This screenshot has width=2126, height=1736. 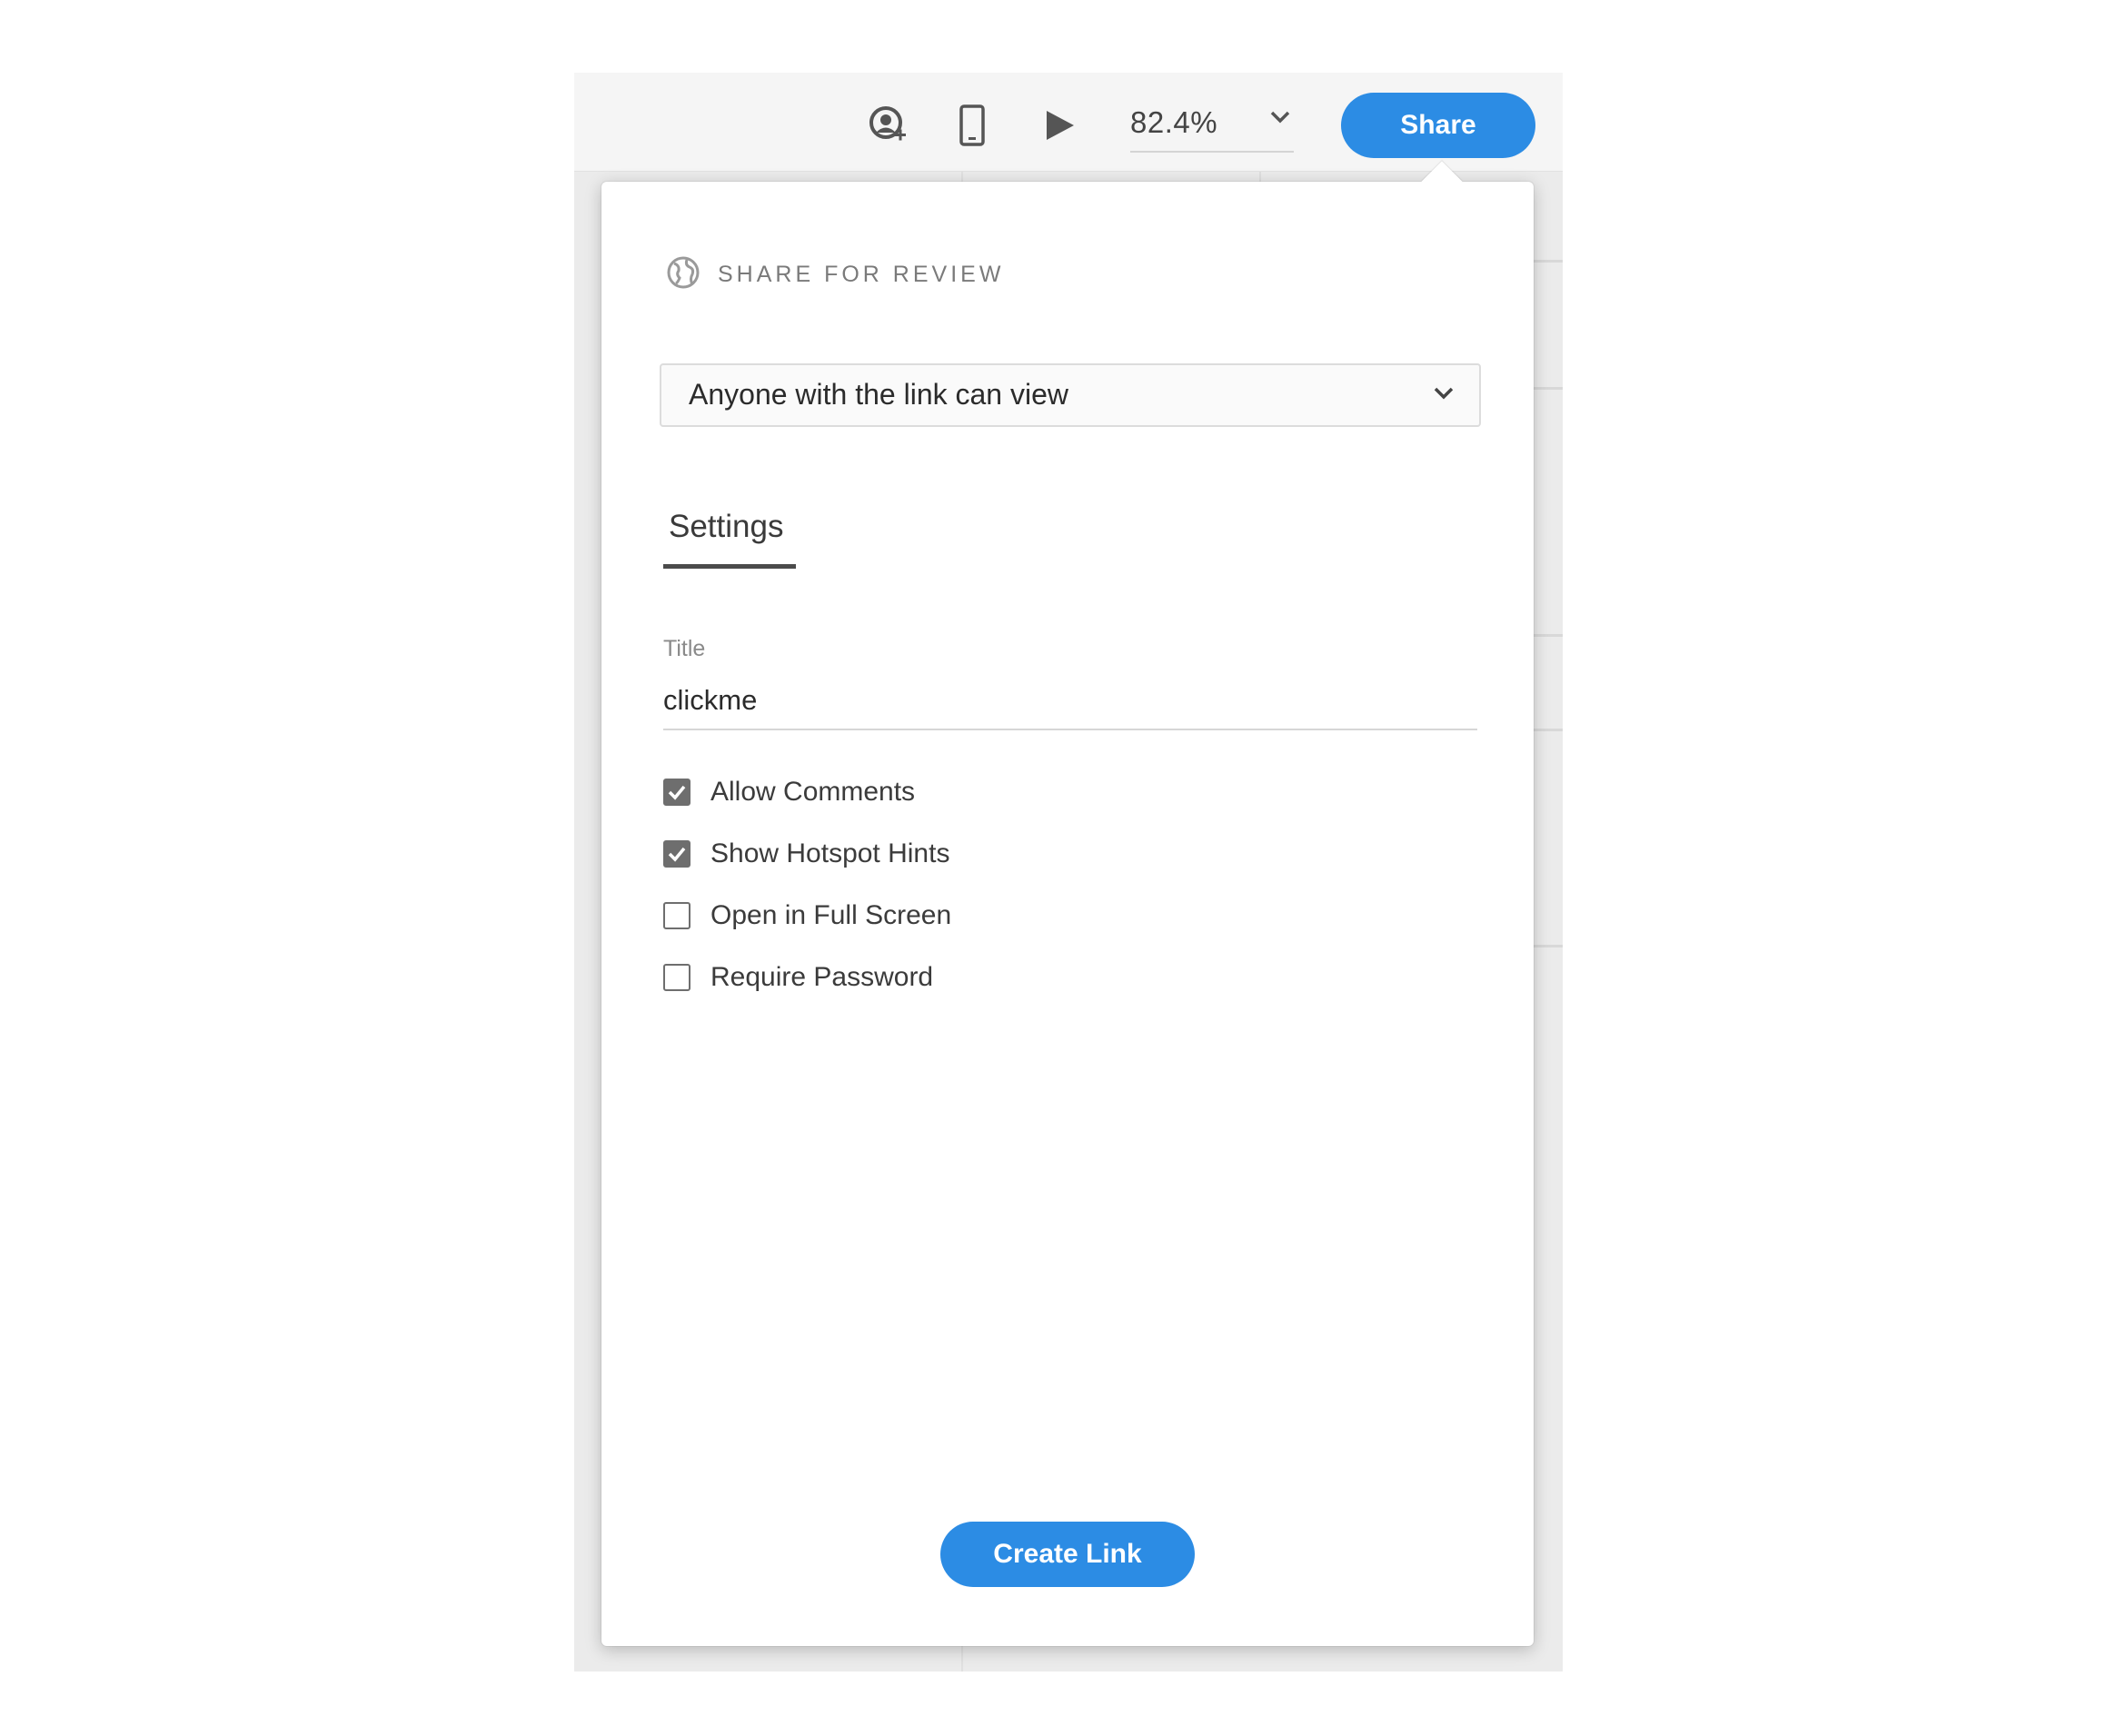 What do you see at coordinates (861, 274) in the screenshot?
I see `popover-title: SHARE FOR REVIEW` at bounding box center [861, 274].